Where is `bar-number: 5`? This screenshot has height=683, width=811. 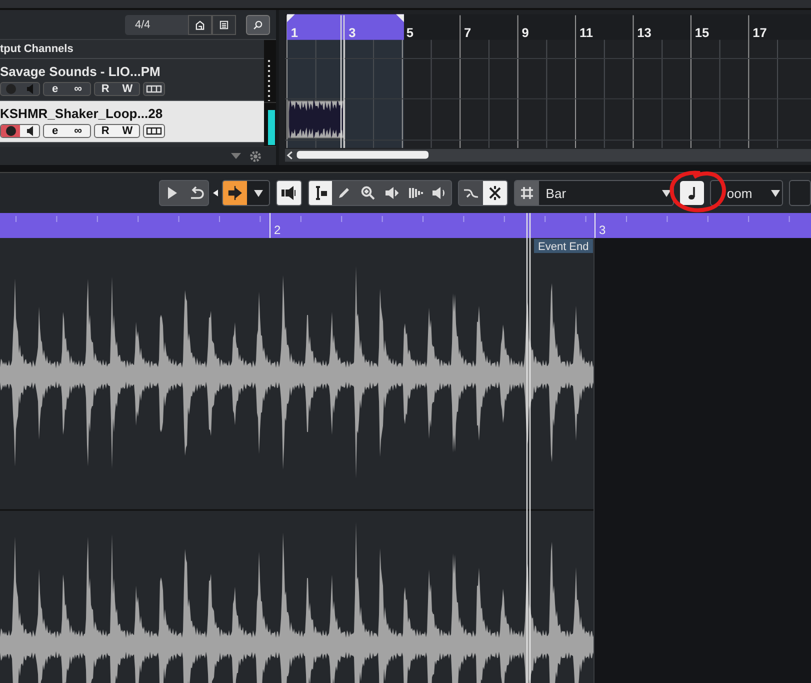 bar-number: 5 is located at coordinates (410, 32).